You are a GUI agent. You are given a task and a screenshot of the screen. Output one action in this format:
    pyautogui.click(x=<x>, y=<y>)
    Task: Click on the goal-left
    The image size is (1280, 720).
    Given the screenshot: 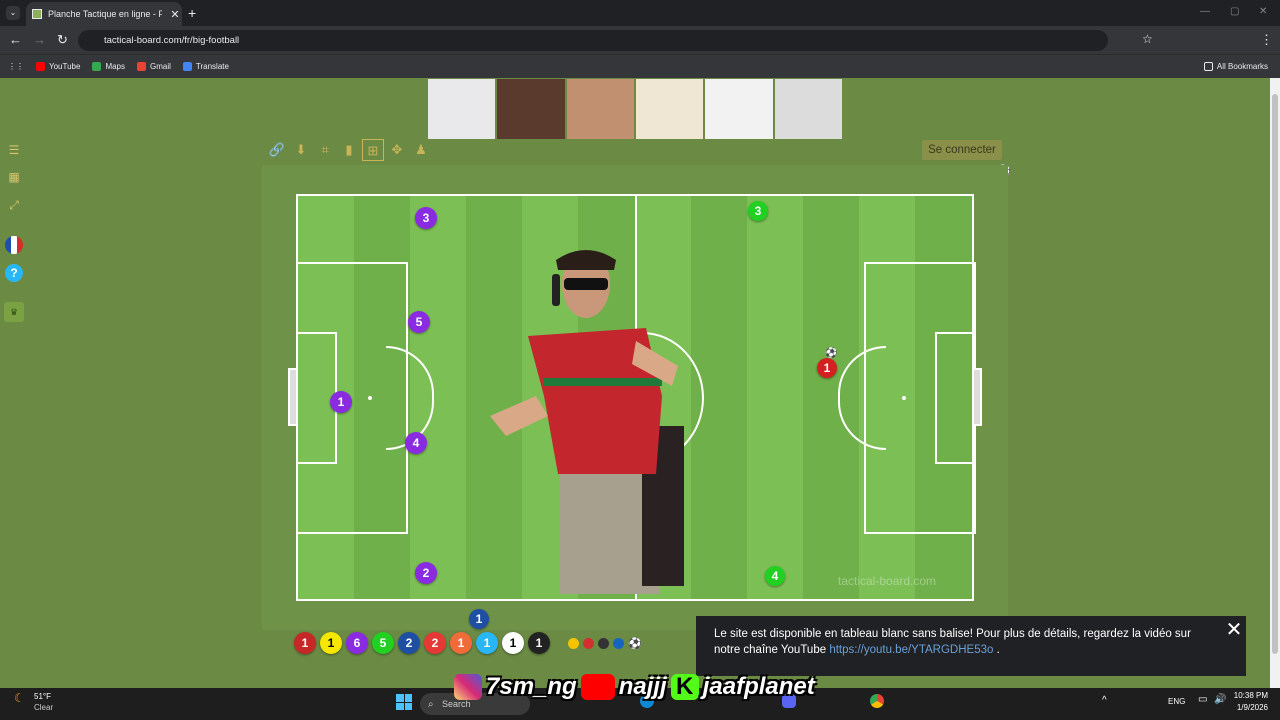 What is the action you would take?
    pyautogui.click(x=292, y=397)
    